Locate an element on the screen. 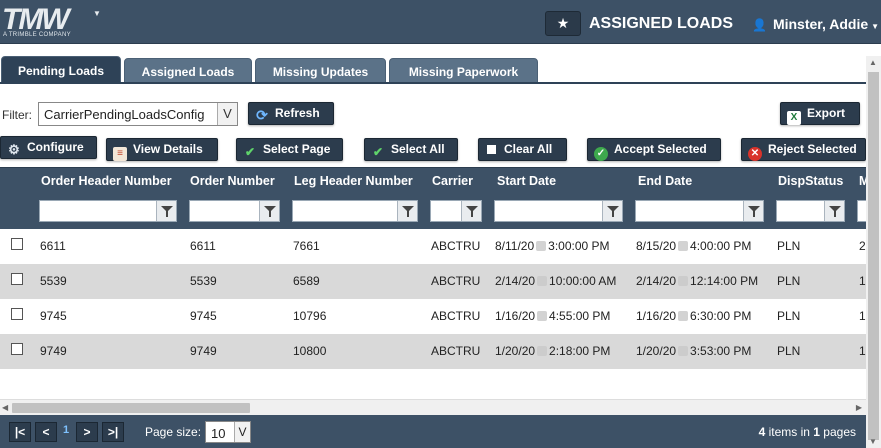 The height and width of the screenshot is (448, 881). document-icon: ≡ is located at coordinates (120, 154).